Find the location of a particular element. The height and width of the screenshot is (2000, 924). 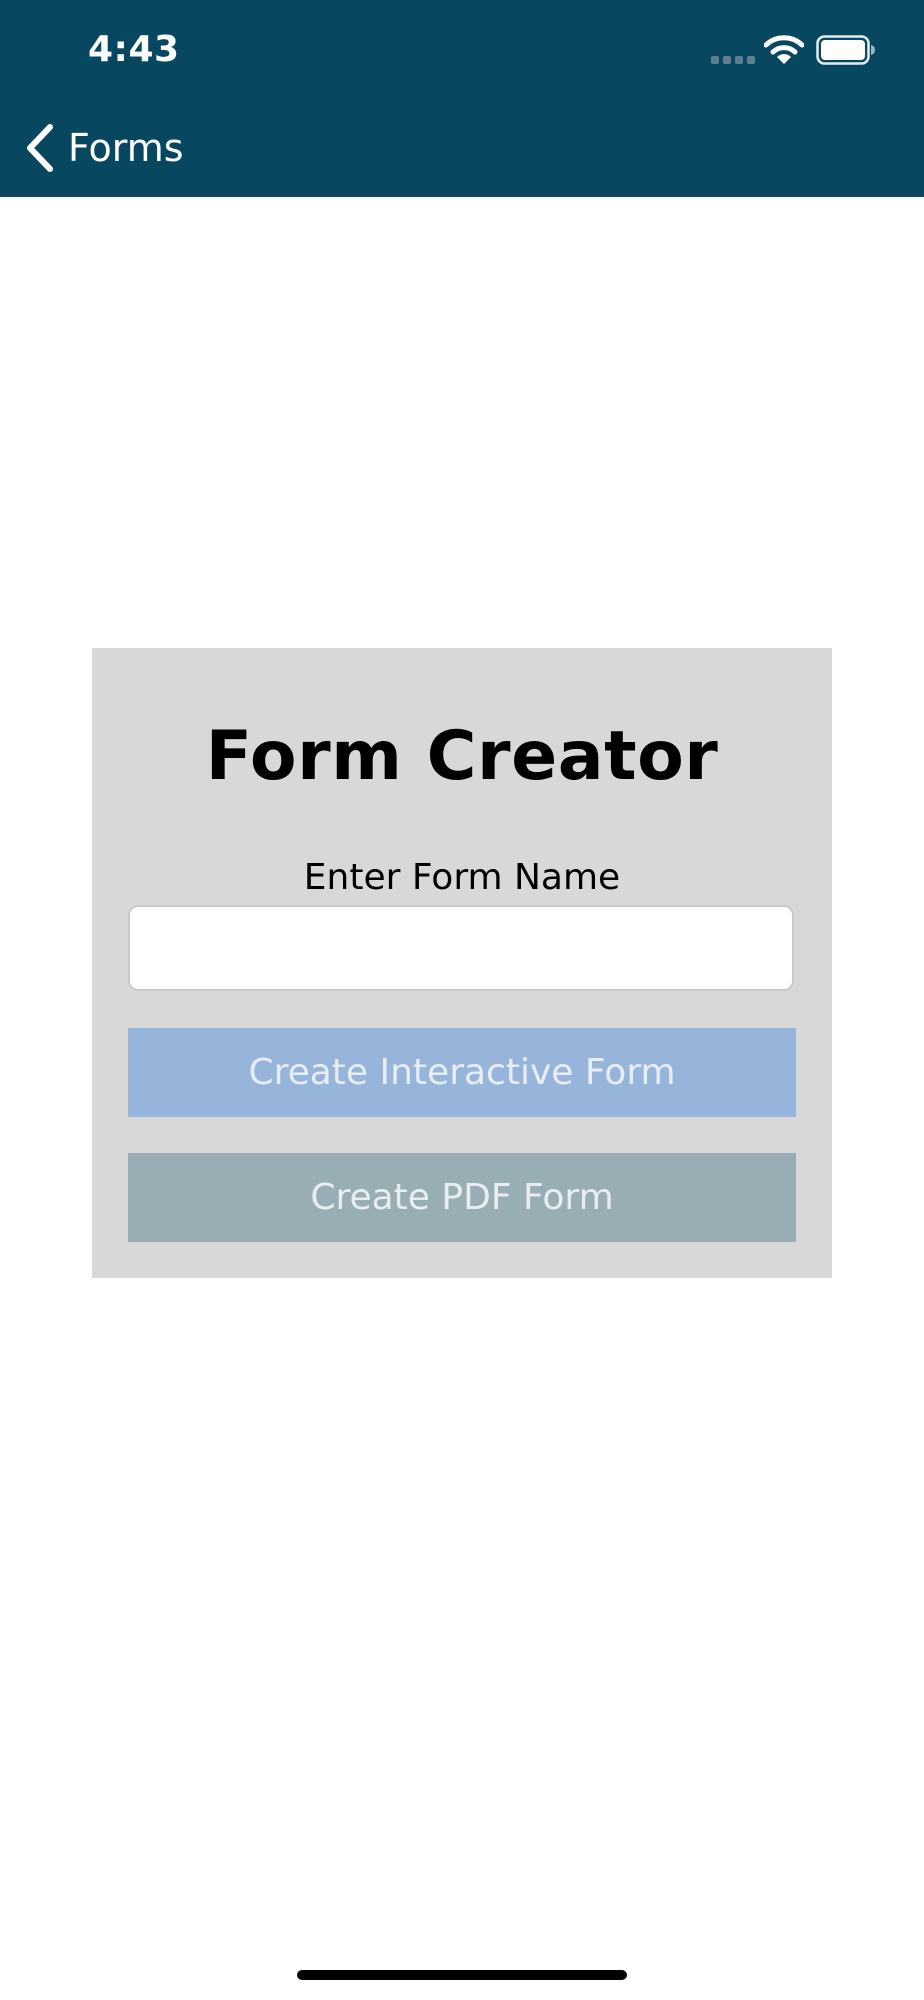

card-title: Form Creator is located at coordinates (462, 756).